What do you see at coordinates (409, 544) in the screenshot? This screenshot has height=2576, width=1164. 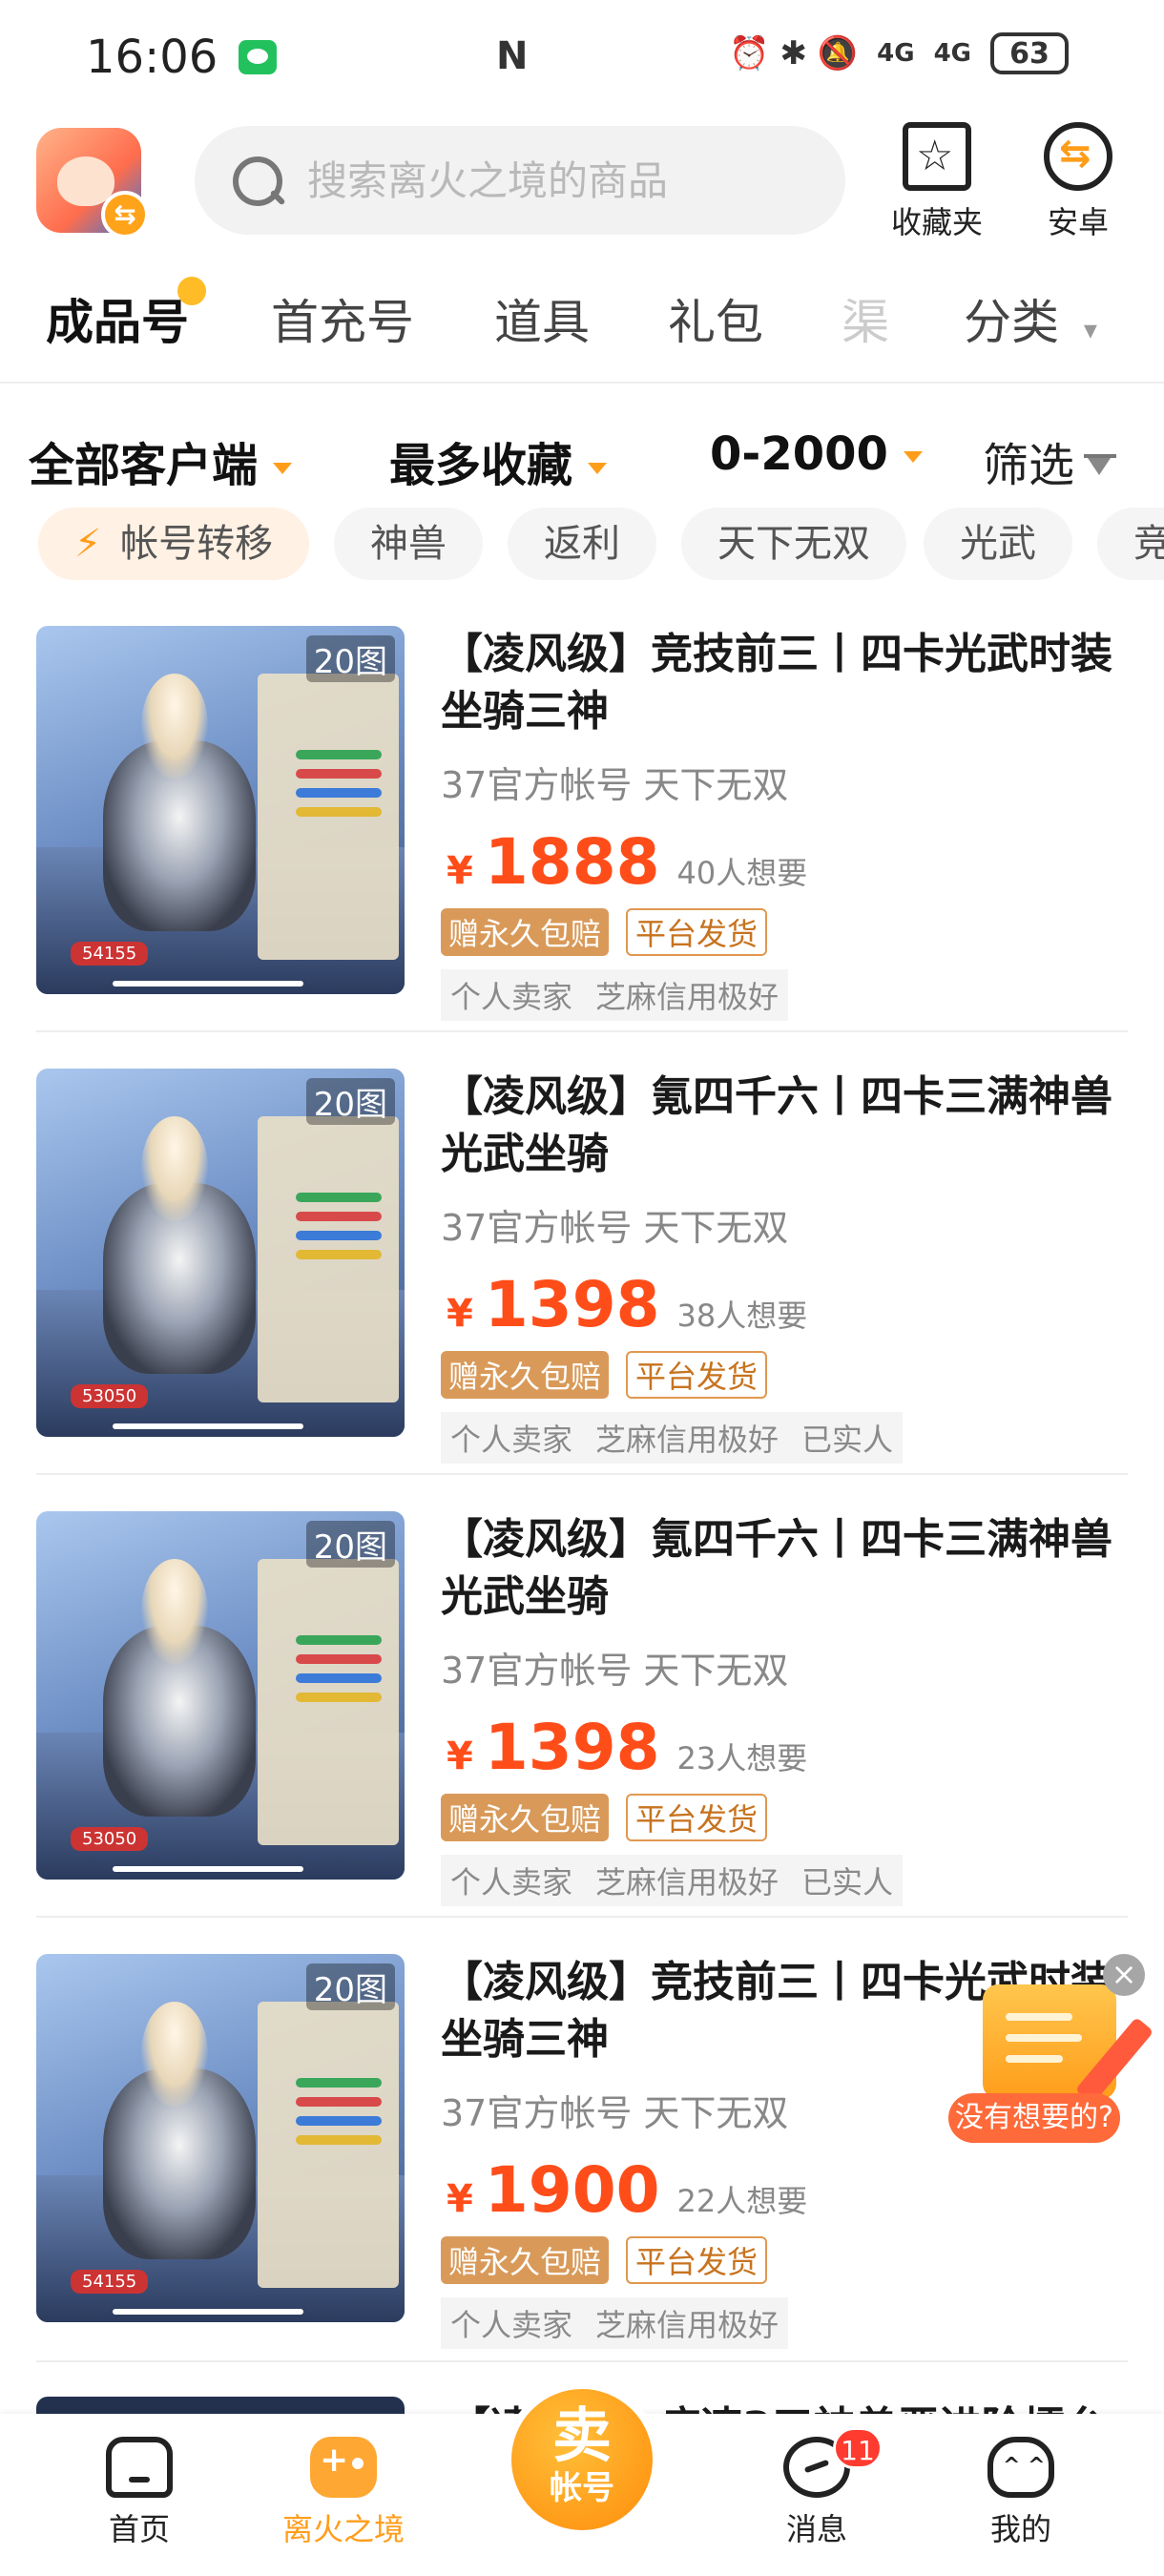 I see `chip-divine-beast: 神兽` at bounding box center [409, 544].